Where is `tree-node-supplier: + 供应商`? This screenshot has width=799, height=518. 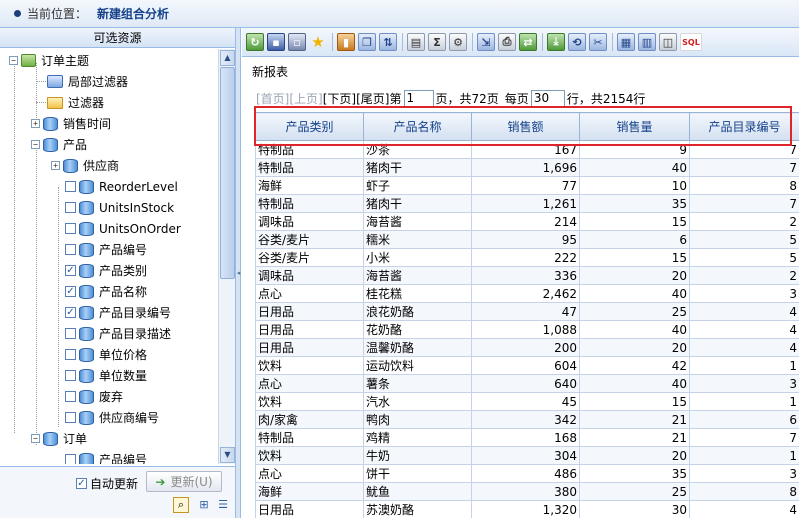 tree-node-supplier: + 供应商 is located at coordinates (85, 165).